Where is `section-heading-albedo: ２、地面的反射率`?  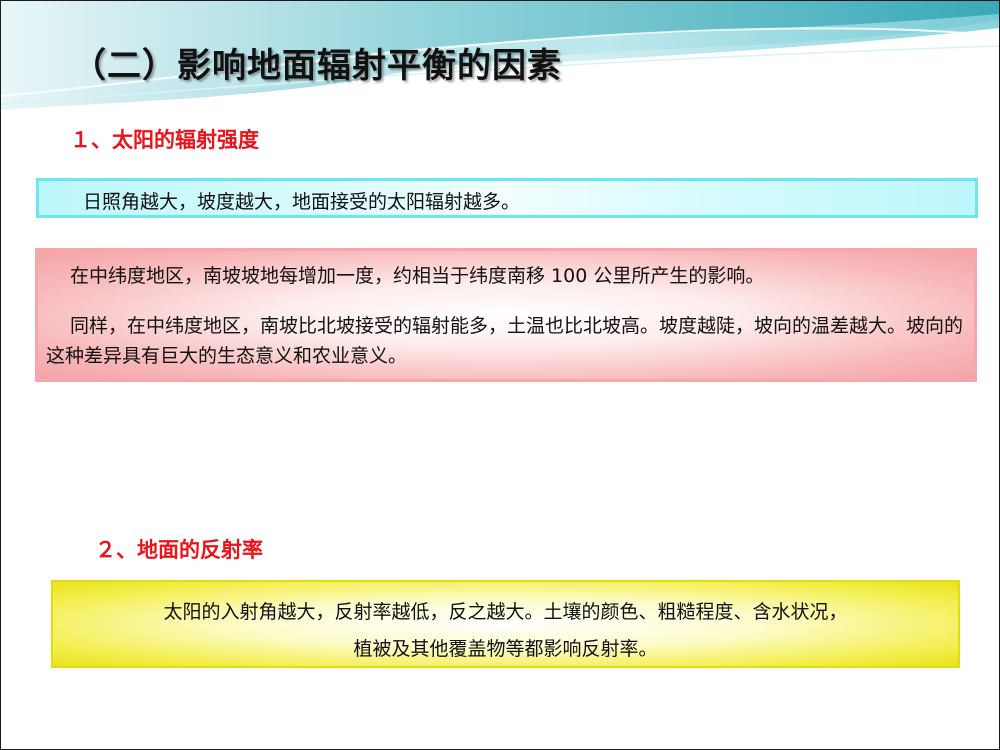
section-heading-albedo: ２、地面的反射率 is located at coordinates (179, 549).